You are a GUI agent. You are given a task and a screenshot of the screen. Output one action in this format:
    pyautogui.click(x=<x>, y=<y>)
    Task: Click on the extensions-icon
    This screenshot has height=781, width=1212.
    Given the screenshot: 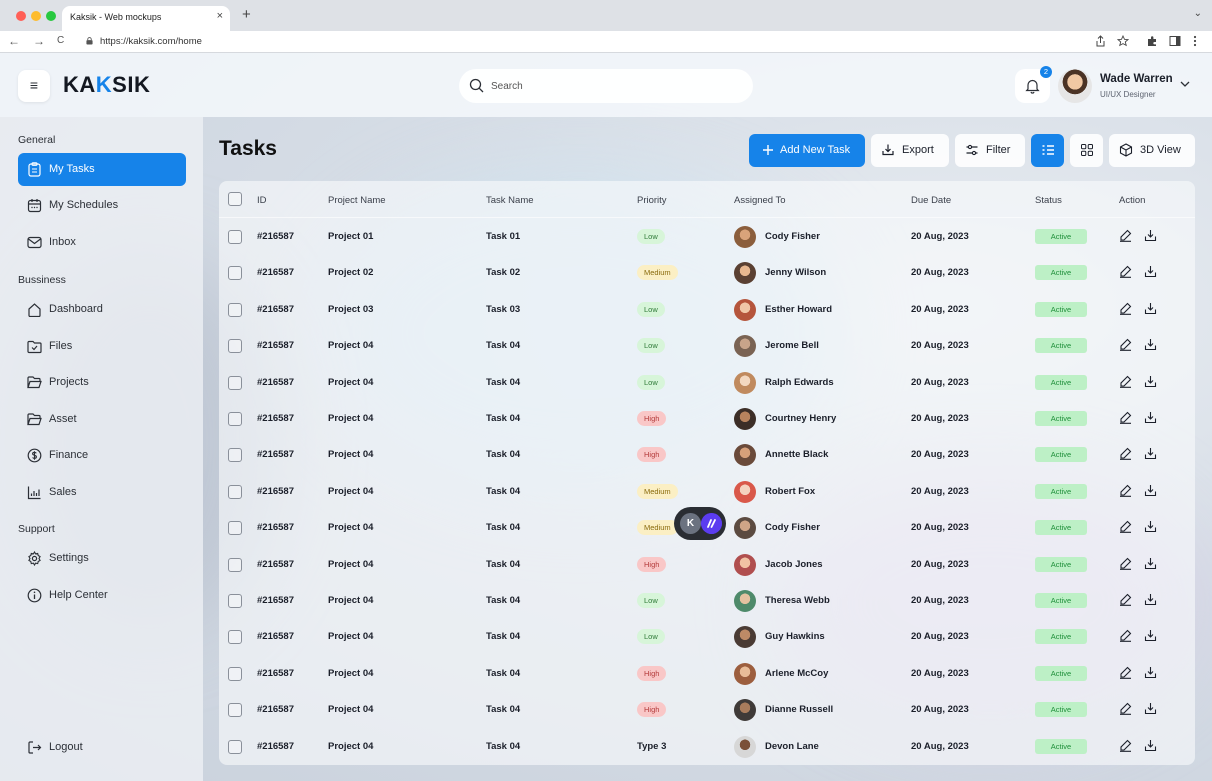 What is the action you would take?
    pyautogui.click(x=1152, y=41)
    